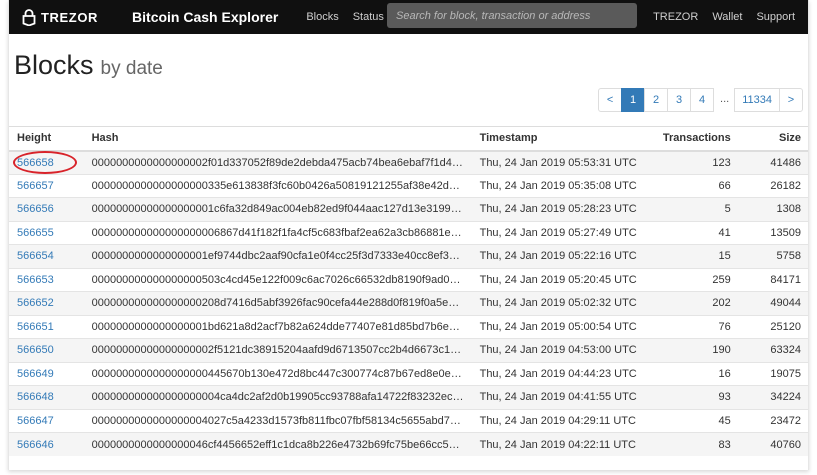  Describe the element at coordinates (35, 233) in the screenshot. I see `block-height-link: 566655` at that location.